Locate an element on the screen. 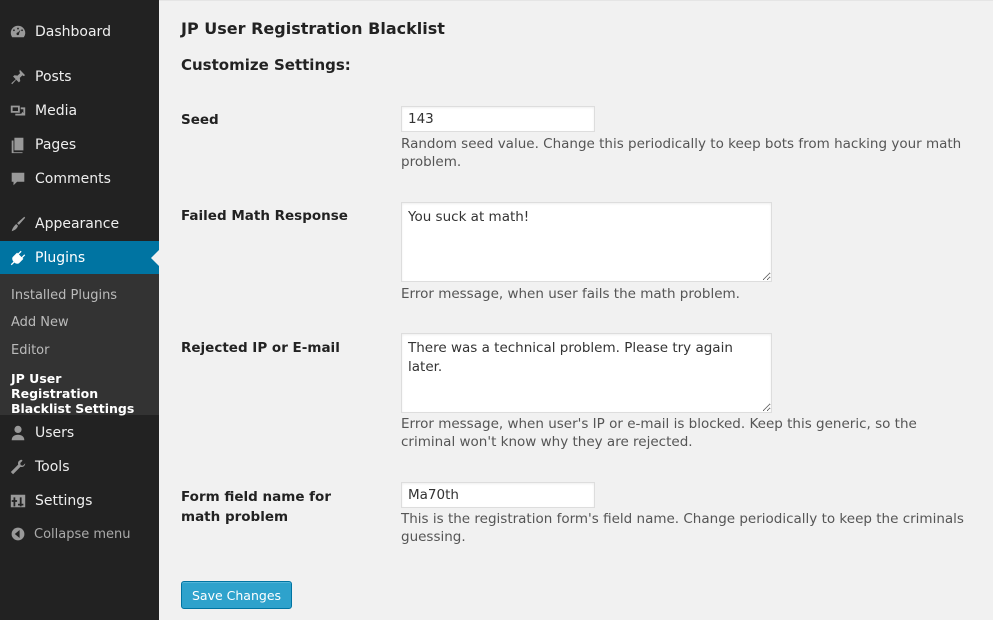 Image resolution: width=993 pixels, height=620 pixels. menu-label: Appearance is located at coordinates (77, 224).